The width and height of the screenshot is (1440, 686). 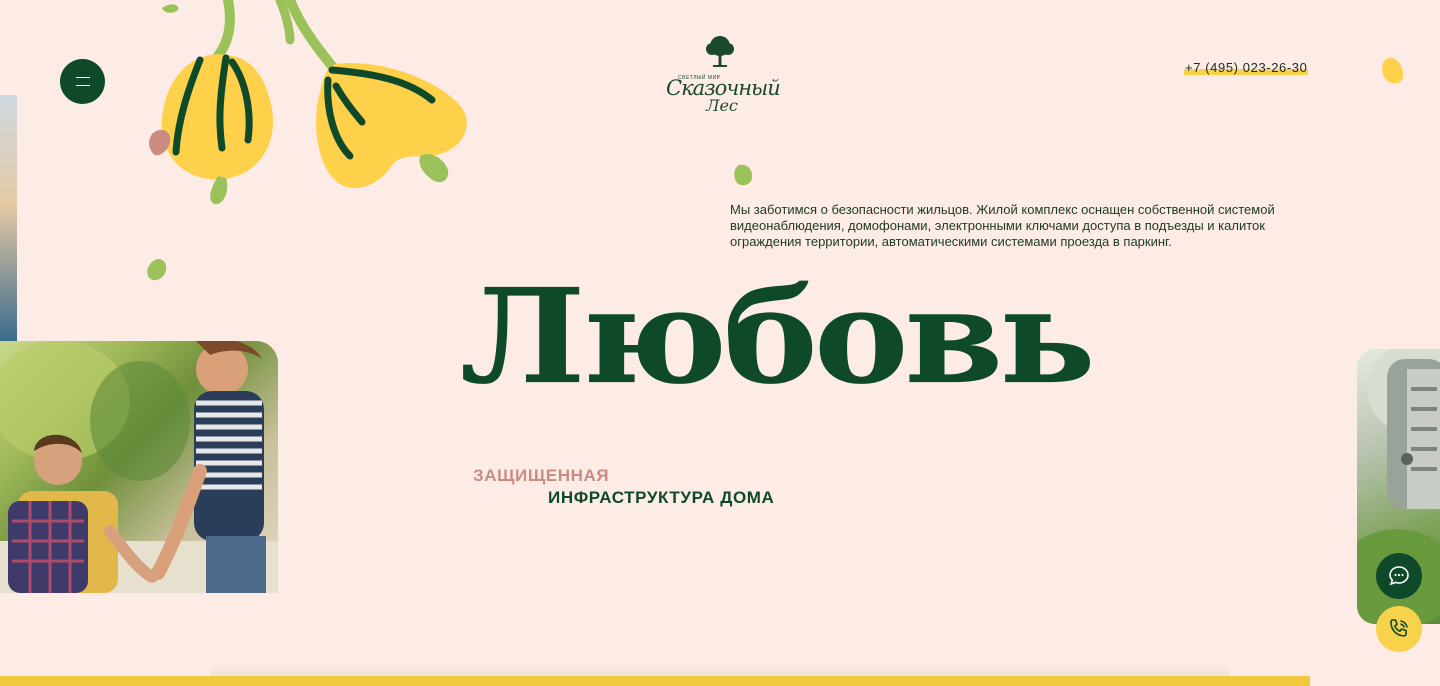 I want to click on photo-mother-child, so click(x=139, y=467).